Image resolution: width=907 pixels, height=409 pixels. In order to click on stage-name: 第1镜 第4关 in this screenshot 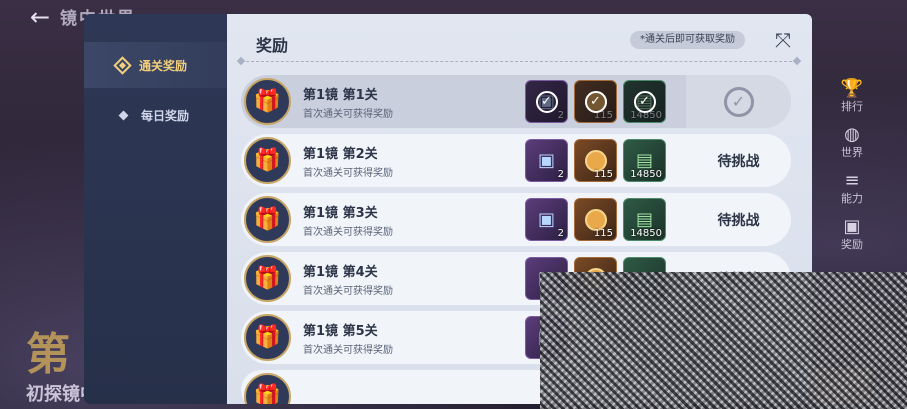, I will do `click(340, 272)`.